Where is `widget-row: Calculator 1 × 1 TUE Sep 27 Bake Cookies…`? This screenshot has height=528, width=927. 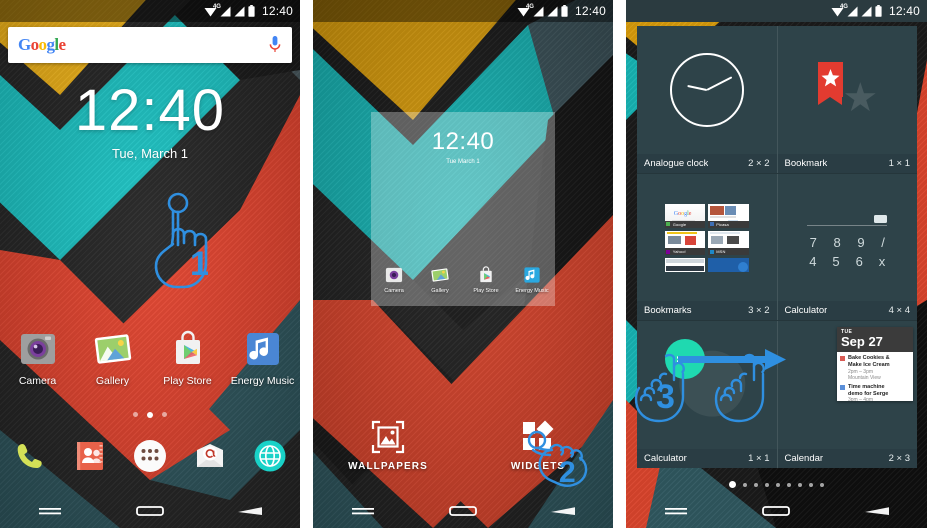 widget-row: Calculator 1 × 1 TUE Sep 27 Bake Cookies… is located at coordinates (777, 394).